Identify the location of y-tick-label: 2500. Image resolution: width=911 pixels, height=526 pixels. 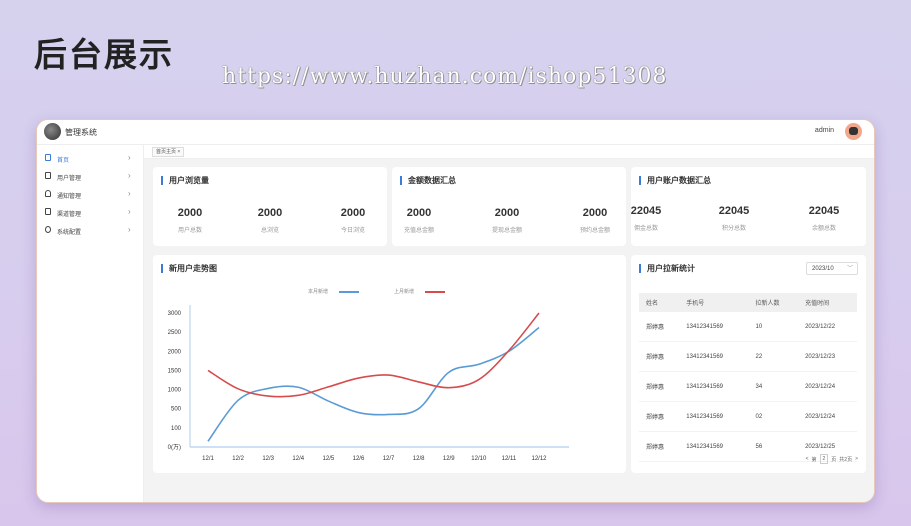
(175, 333).